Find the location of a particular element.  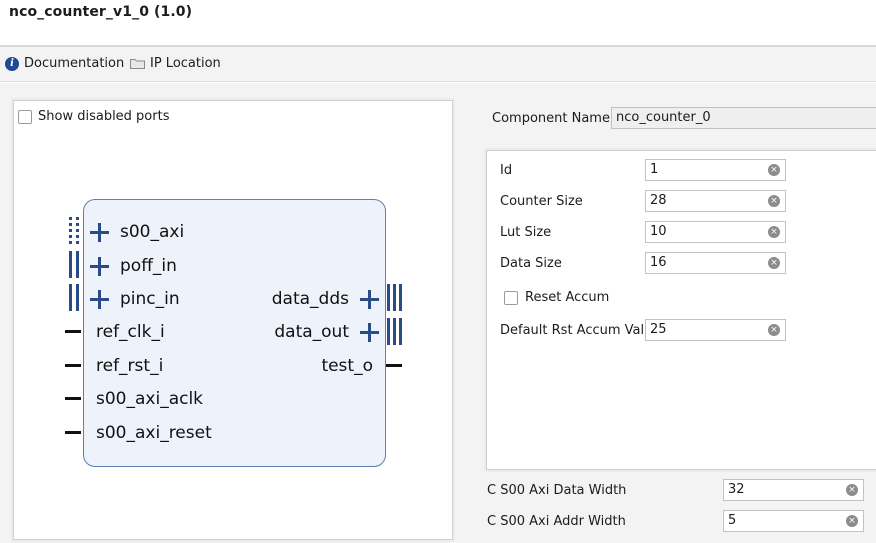

port-poff-in: poff_in is located at coordinates (148, 266).